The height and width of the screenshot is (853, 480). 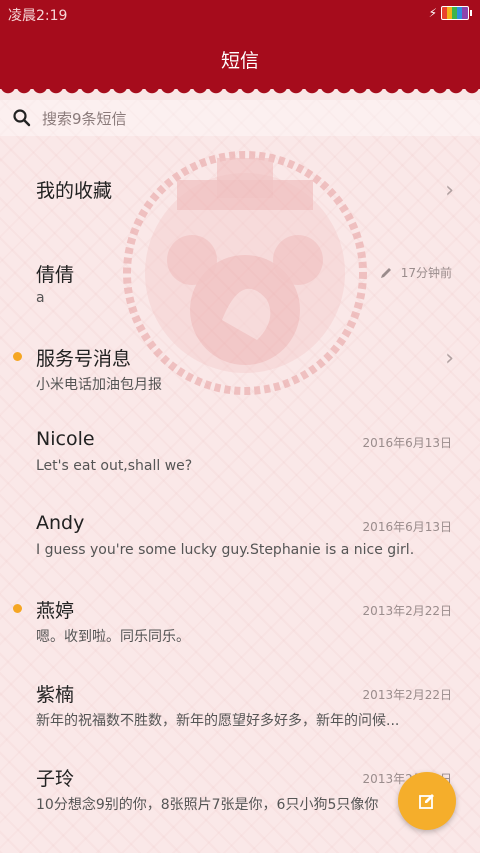 What do you see at coordinates (240, 274) in the screenshot?
I see `list-item: 倩倩 a 17分钟前` at bounding box center [240, 274].